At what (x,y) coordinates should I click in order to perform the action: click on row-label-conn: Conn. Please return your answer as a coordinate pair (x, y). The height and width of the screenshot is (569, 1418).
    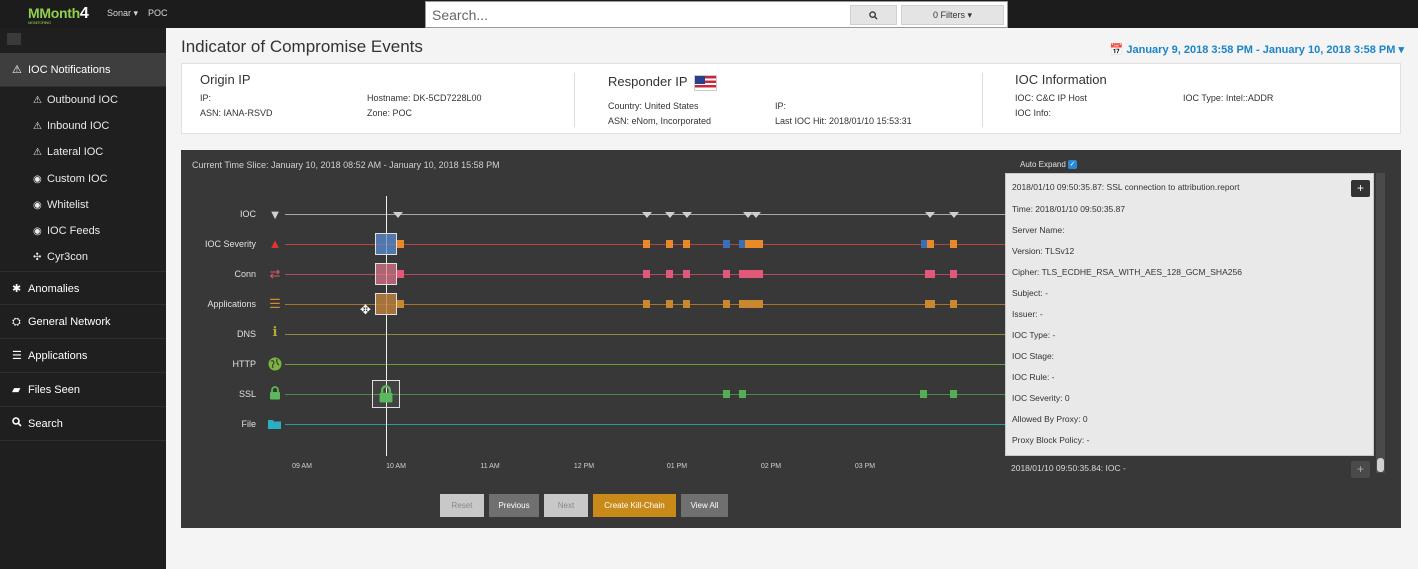
    Looking at the image, I should click on (245, 274).